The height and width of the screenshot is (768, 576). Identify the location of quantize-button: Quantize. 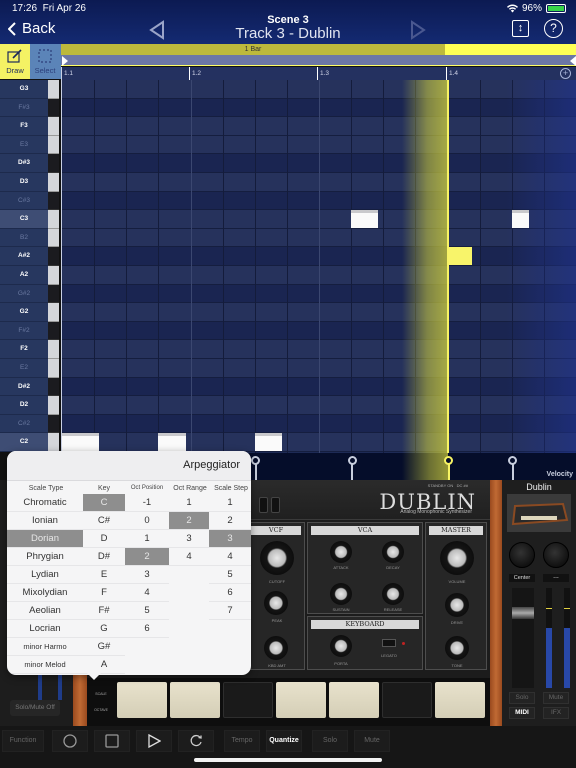
(284, 741).